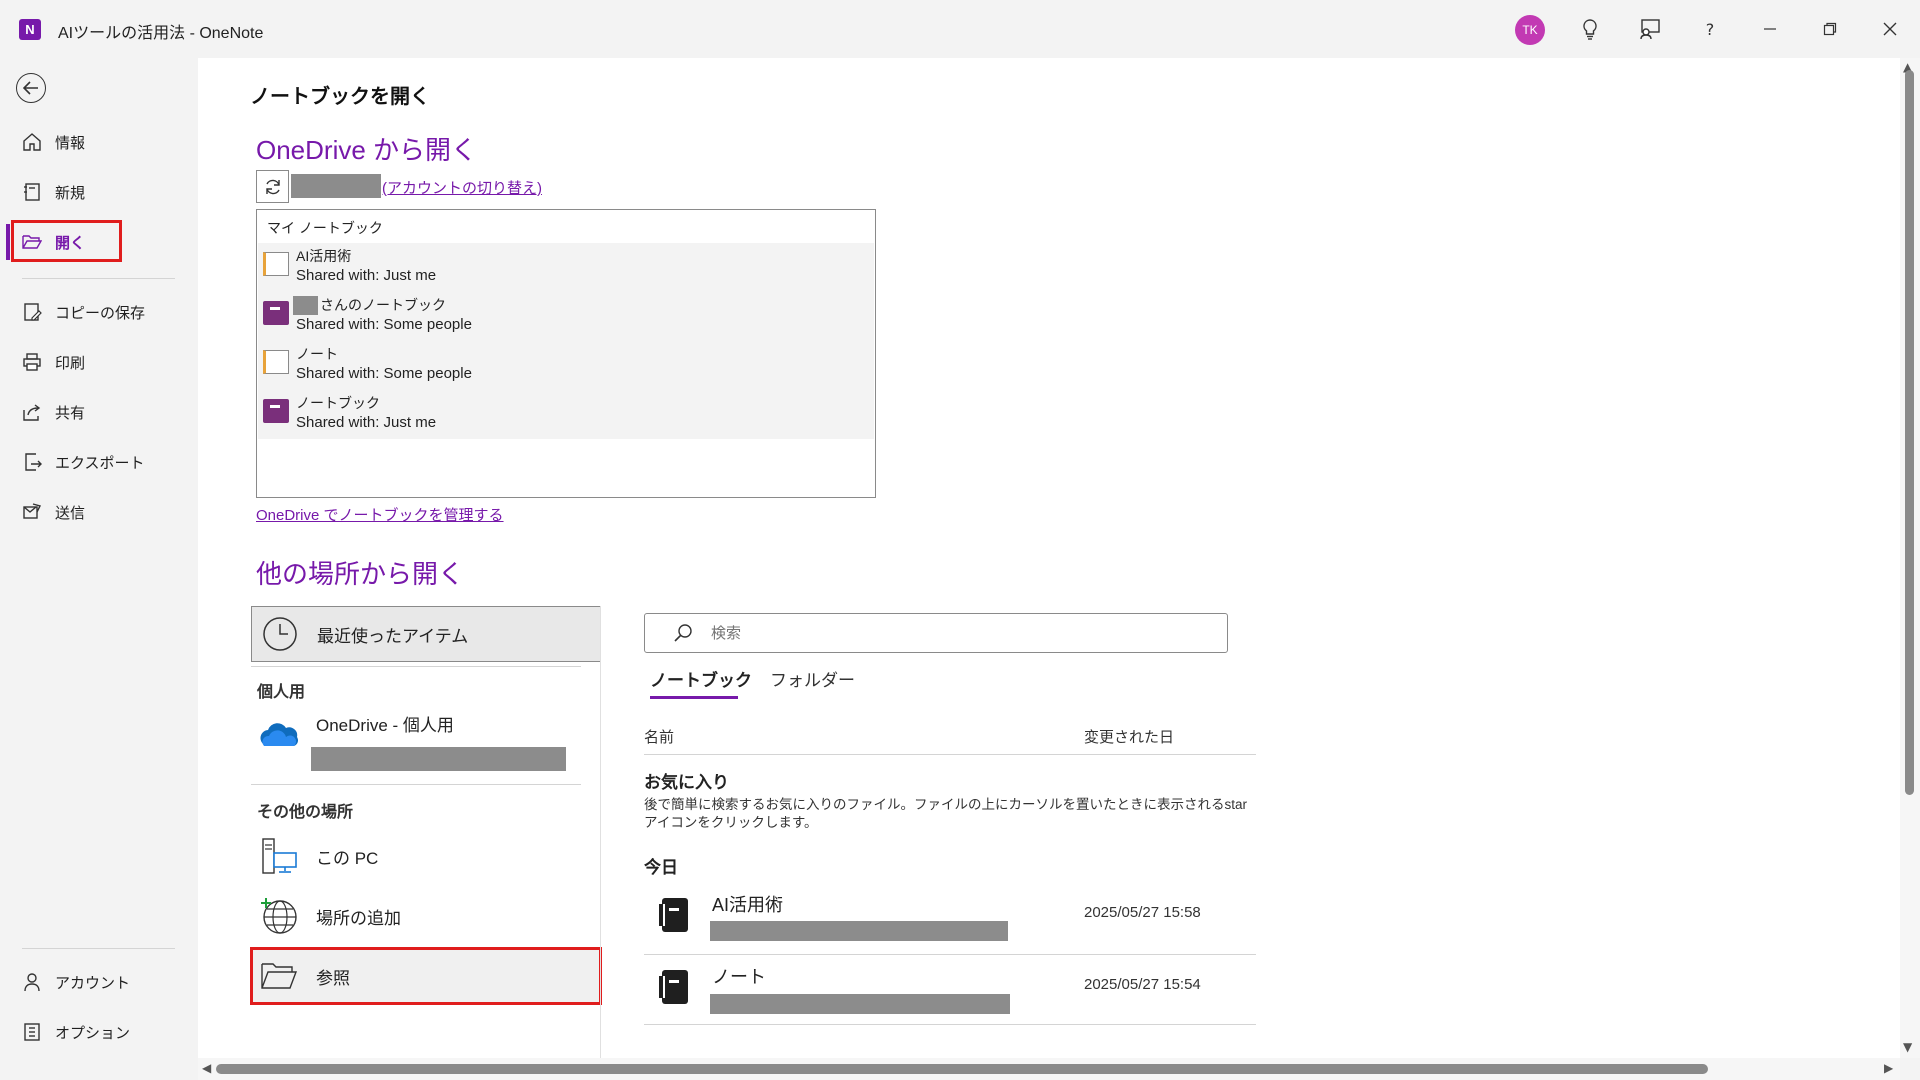 This screenshot has height=1080, width=1920. I want to click on lightbulb-icon, so click(1590, 29).